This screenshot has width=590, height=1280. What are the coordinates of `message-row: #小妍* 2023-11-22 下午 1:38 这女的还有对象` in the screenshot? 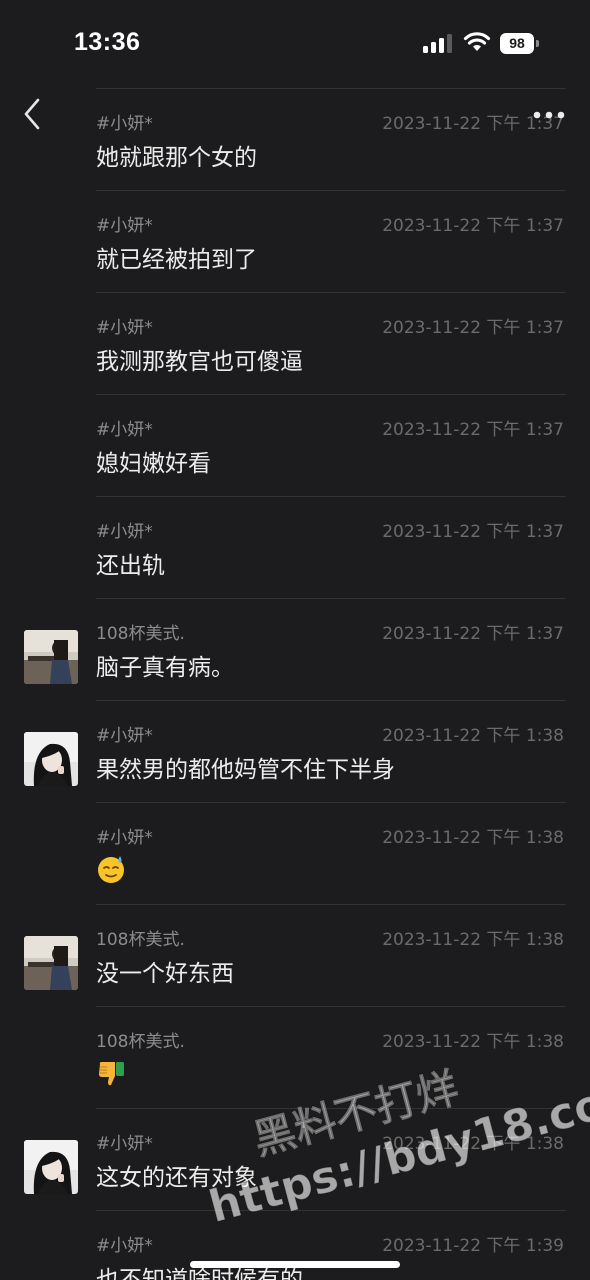 It's located at (295, 1159).